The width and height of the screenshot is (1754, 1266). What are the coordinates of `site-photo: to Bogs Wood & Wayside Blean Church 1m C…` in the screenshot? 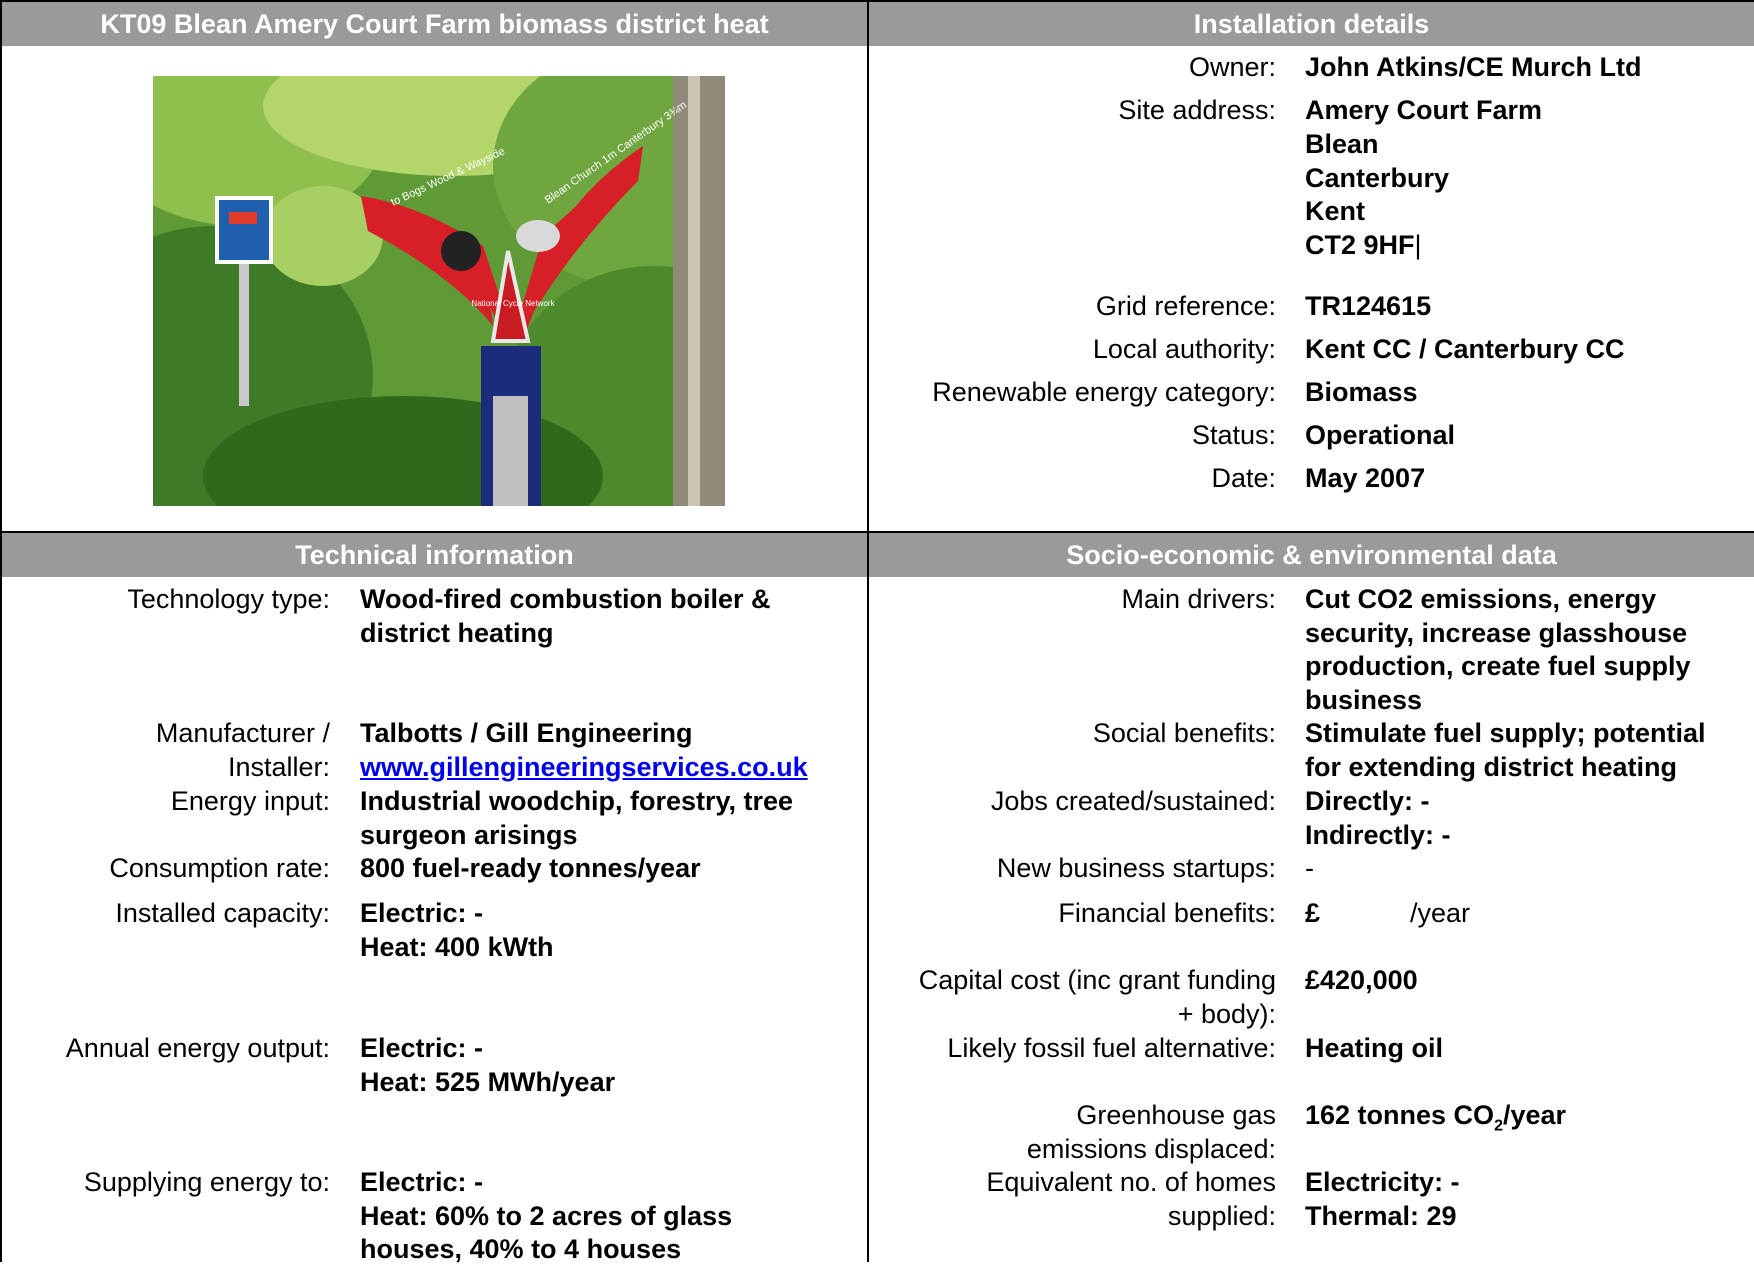 It's located at (439, 291).